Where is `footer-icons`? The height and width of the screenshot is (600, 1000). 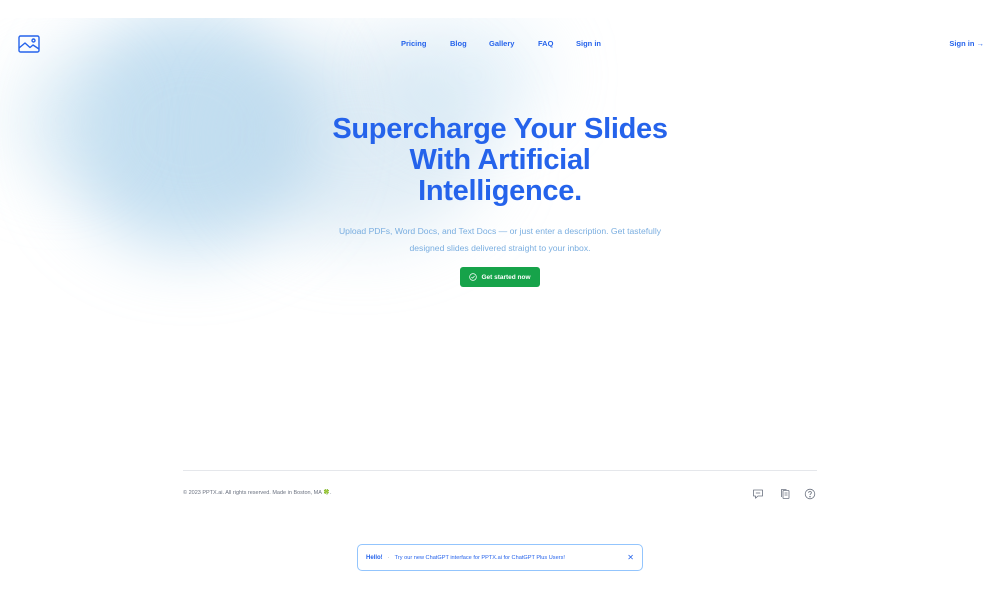 footer-icons is located at coordinates (785, 494).